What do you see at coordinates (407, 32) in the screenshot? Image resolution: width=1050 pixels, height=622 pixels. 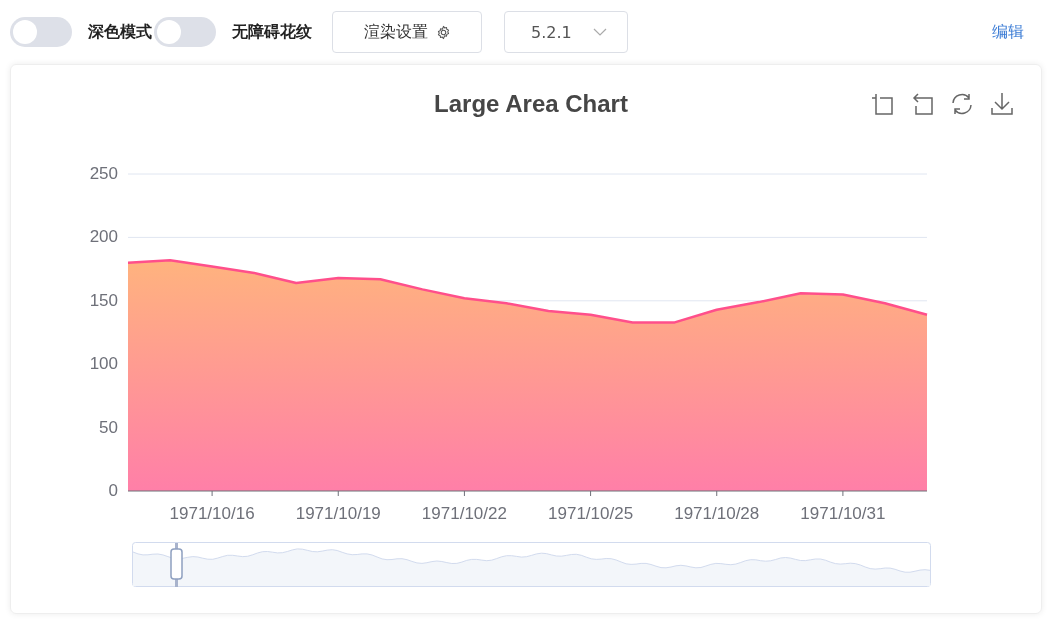 I see `render-settings-button: 渲染设置` at bounding box center [407, 32].